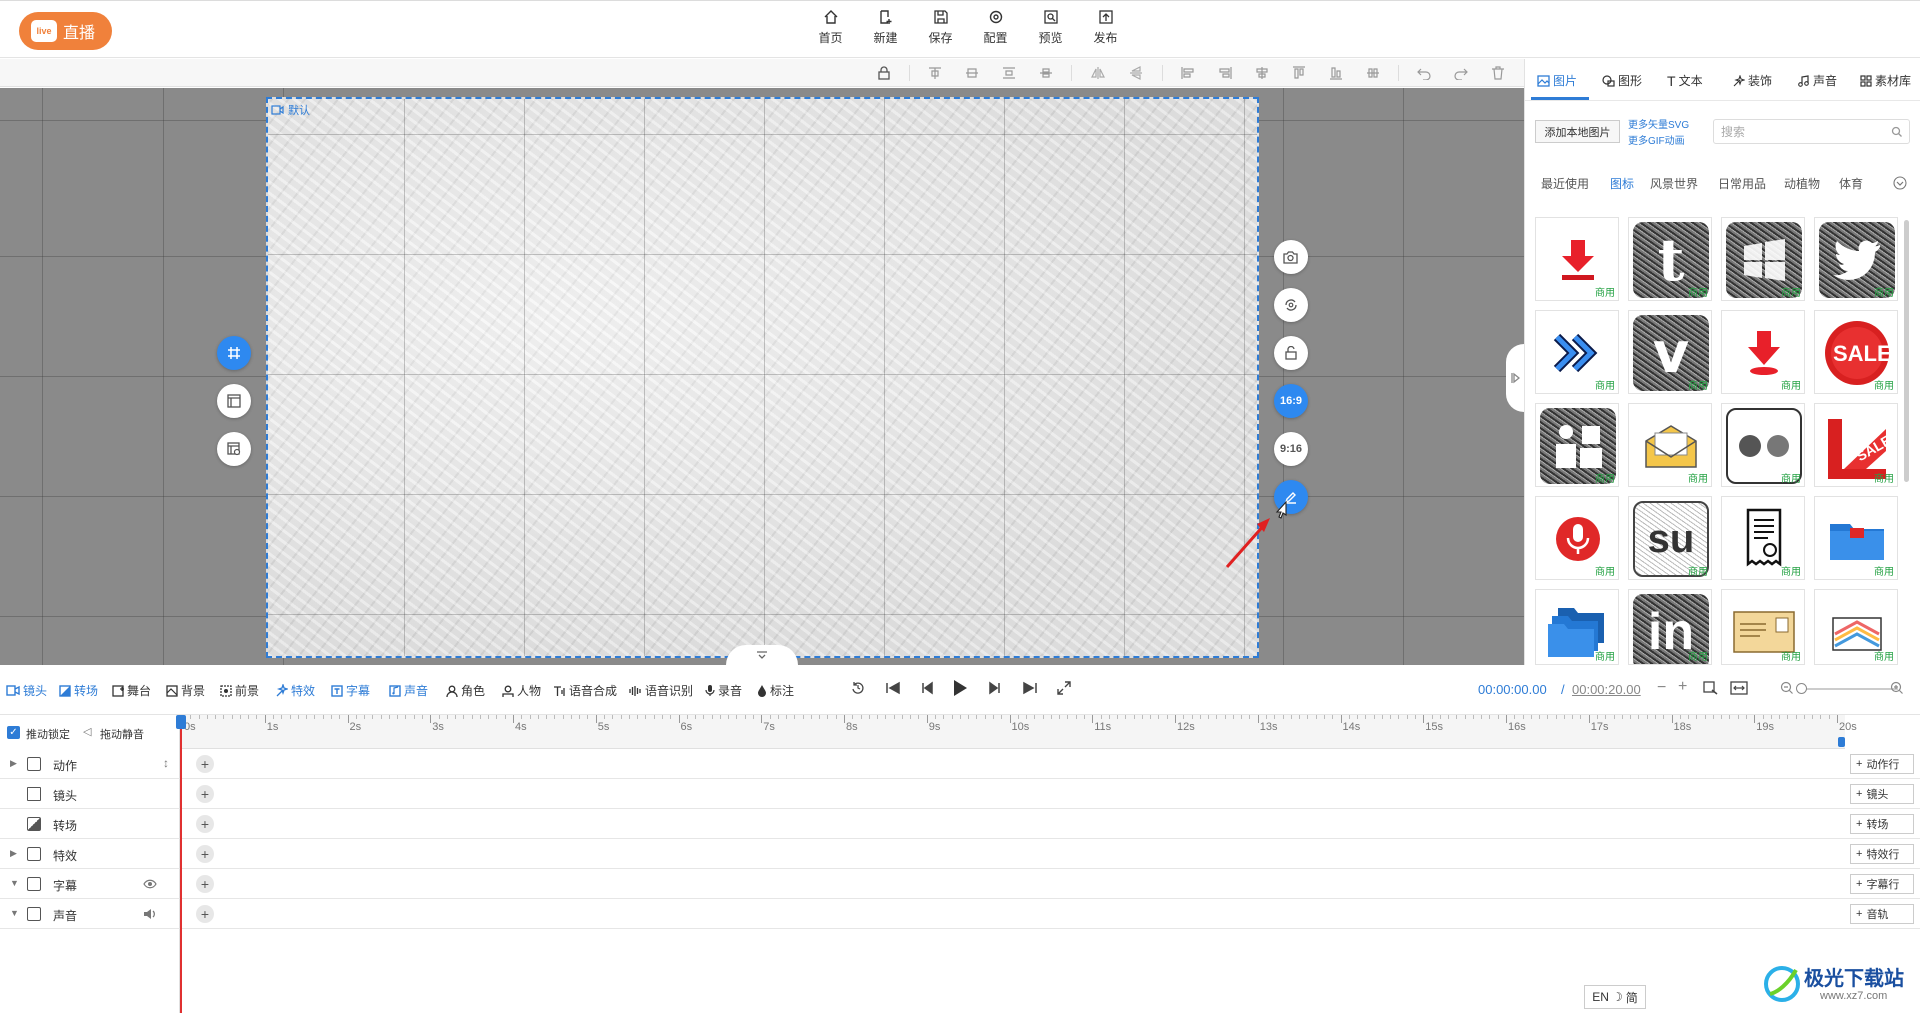 The width and height of the screenshot is (1920, 1013). Describe the element at coordinates (1299, 73) in the screenshot. I see `align-top-edge-icon` at that location.